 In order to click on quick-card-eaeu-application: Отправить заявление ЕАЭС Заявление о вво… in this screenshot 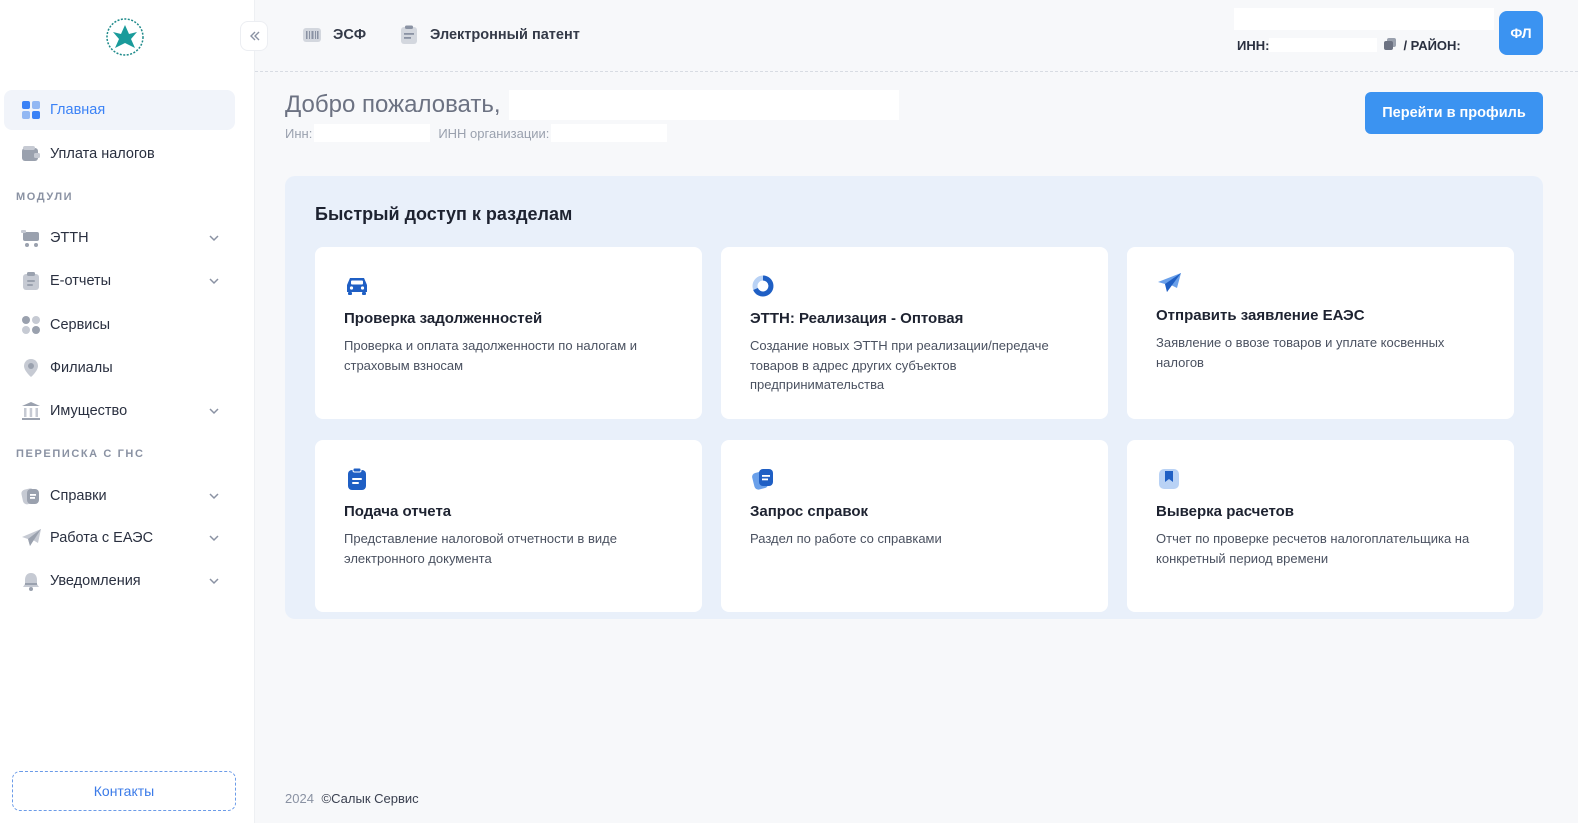, I will do `click(1320, 333)`.